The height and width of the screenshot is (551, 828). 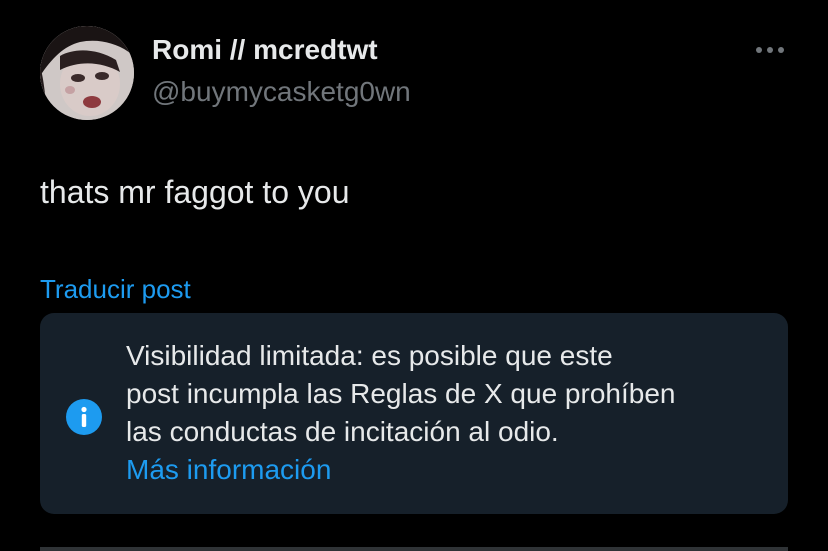 I want to click on notice-line: las conductas de incitación al odio., so click(x=342, y=431).